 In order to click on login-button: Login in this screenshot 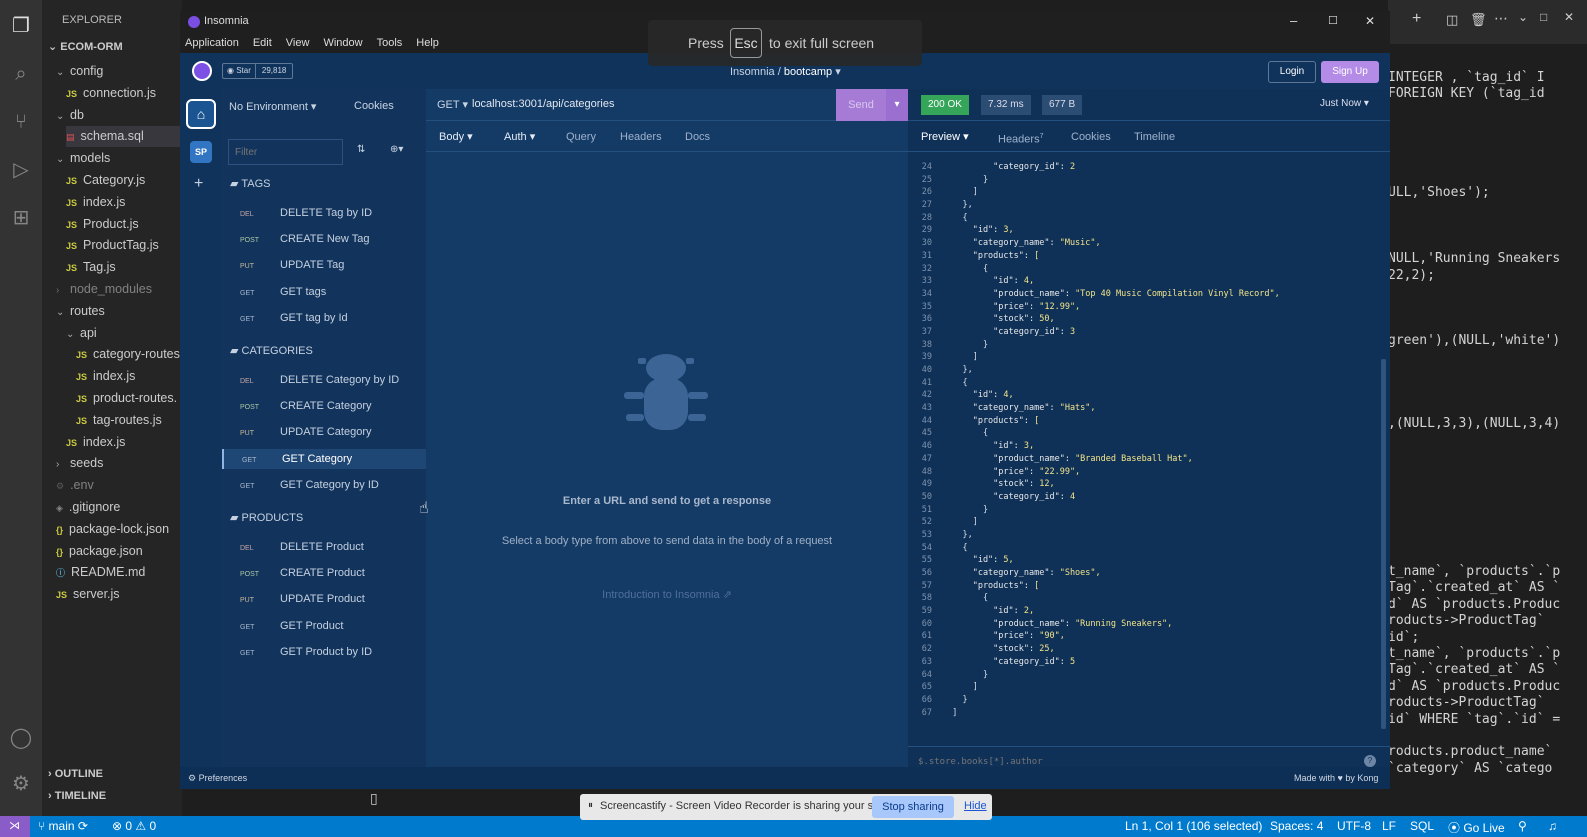, I will do `click(1292, 72)`.